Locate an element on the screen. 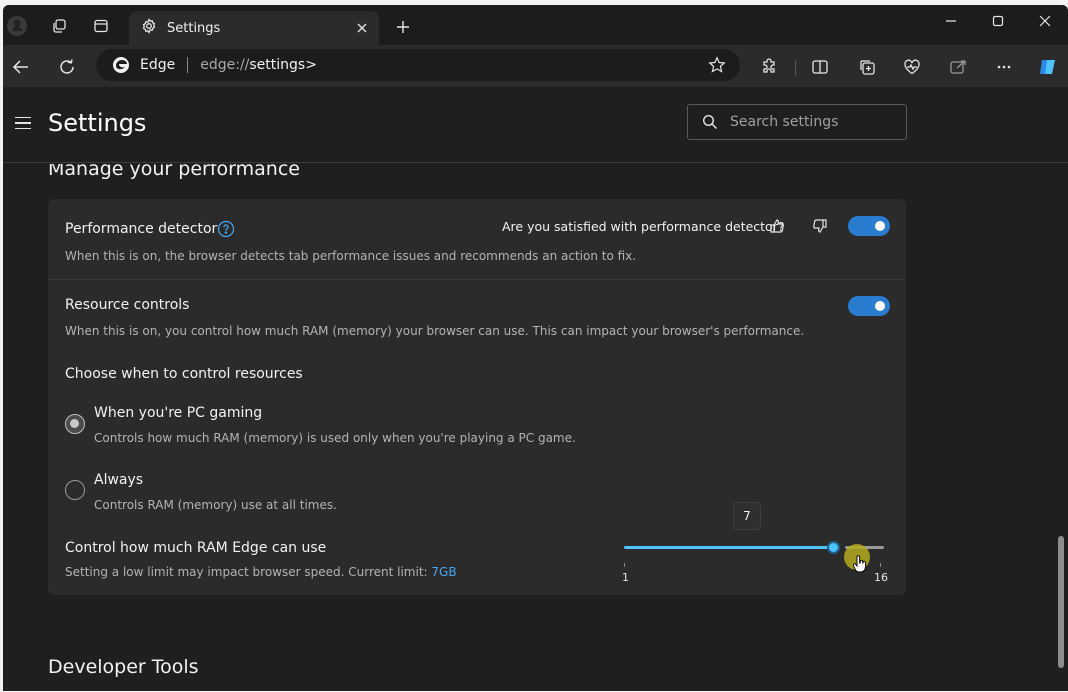 The image size is (1068, 692). section-title-developer-tools: Developer Tools is located at coordinates (123, 667).